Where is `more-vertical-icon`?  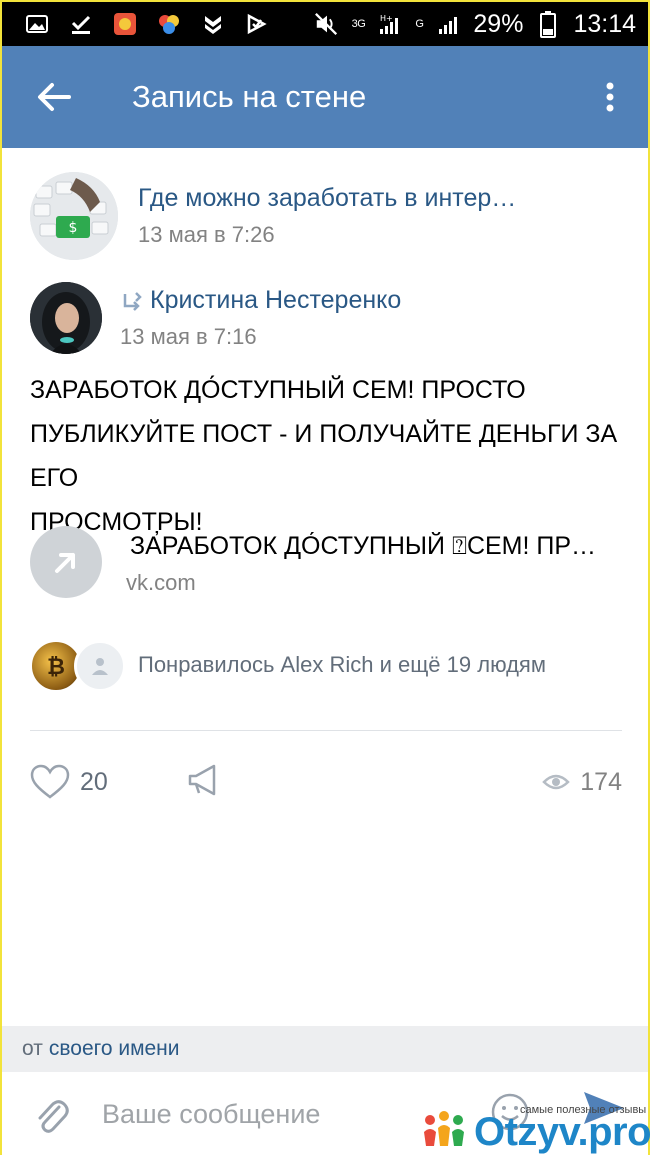 more-vertical-icon is located at coordinates (610, 97).